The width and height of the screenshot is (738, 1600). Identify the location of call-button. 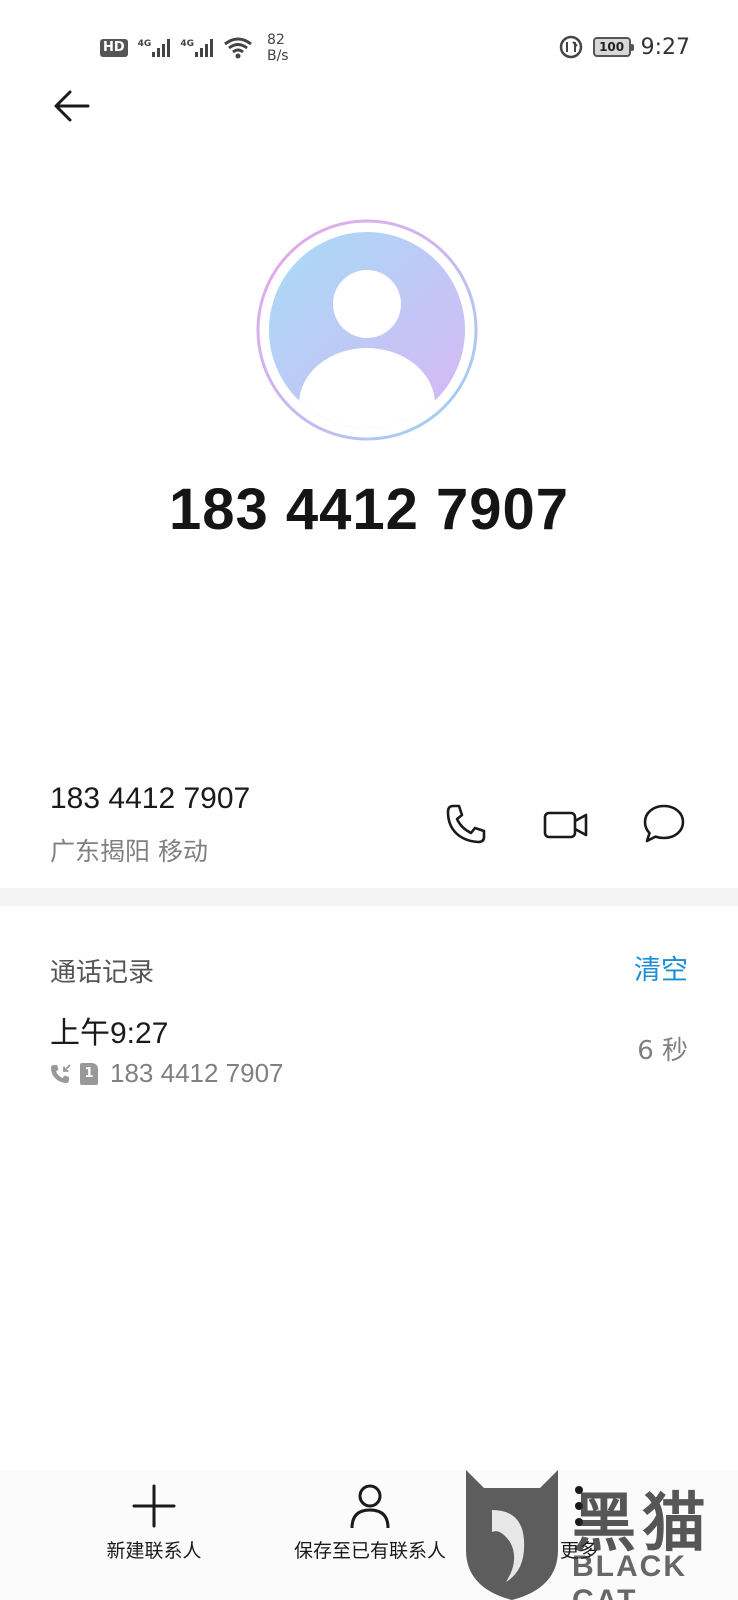
(466, 824).